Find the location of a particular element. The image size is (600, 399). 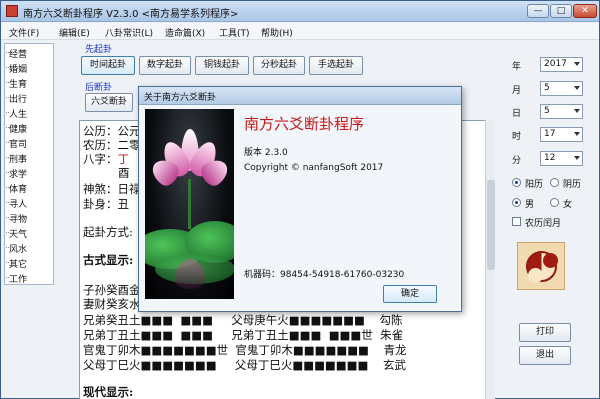

result-line: 神煞：日禄 is located at coordinates (112, 189).